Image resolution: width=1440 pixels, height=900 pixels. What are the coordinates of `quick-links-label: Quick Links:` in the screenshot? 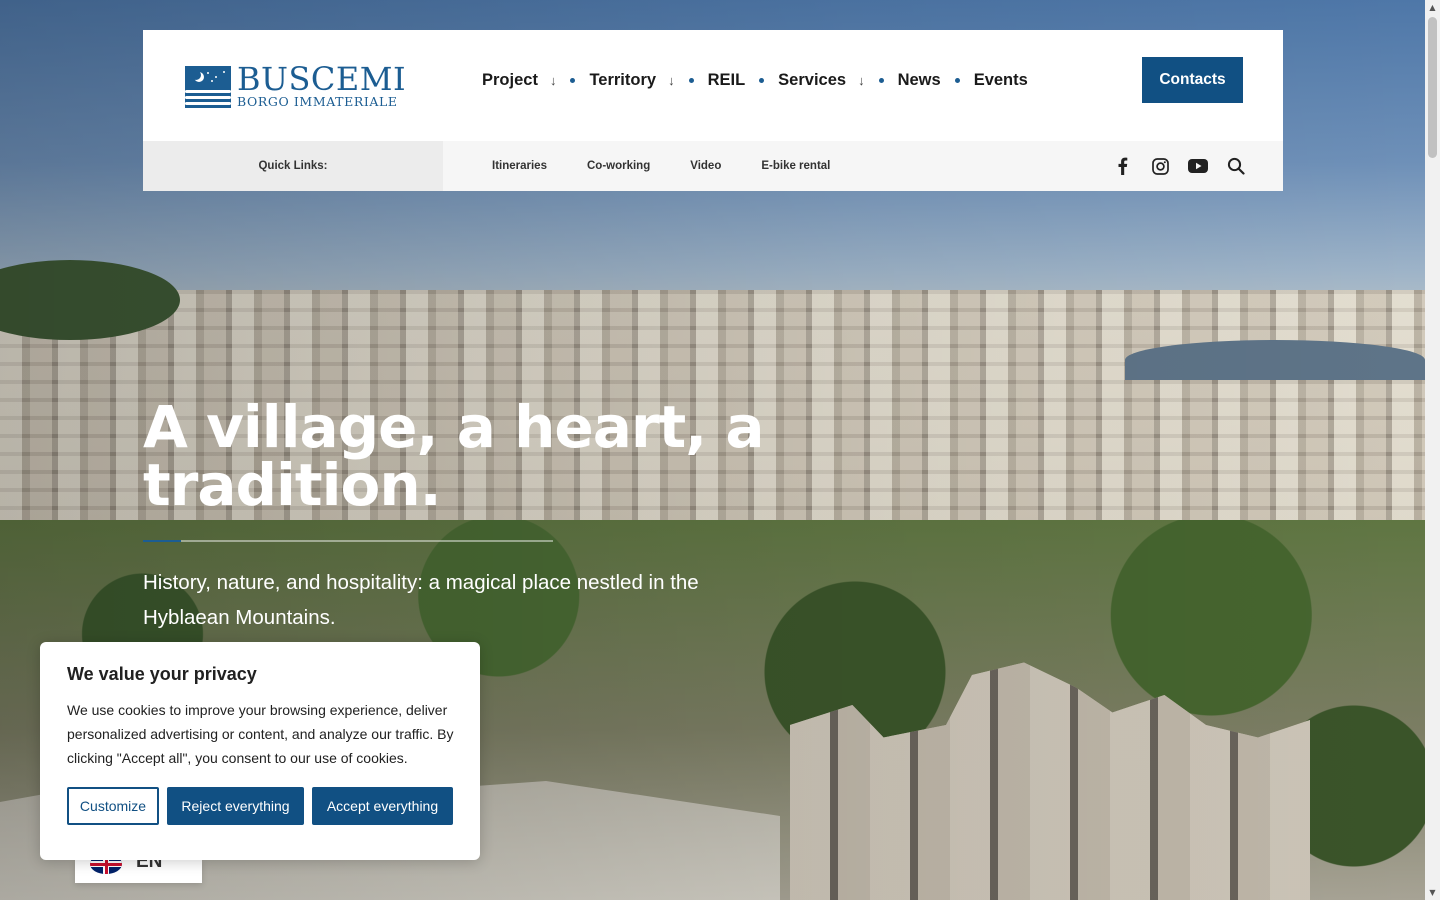 It's located at (293, 166).